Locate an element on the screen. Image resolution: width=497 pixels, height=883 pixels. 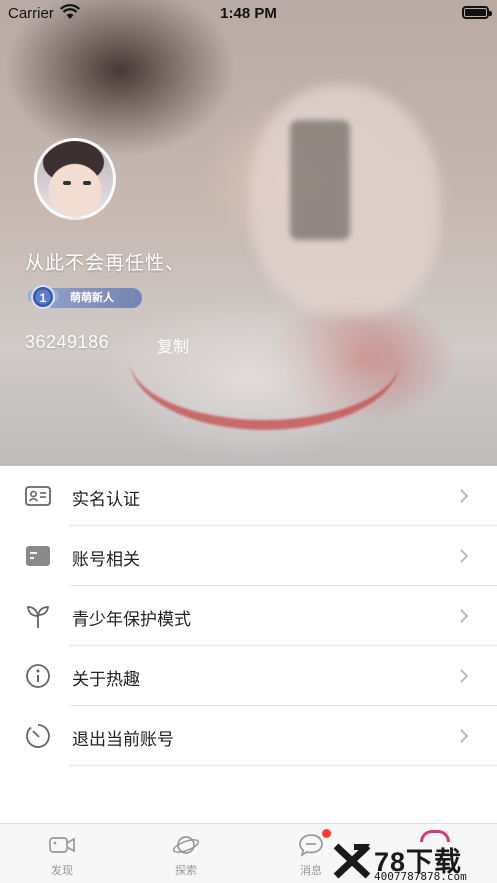
chat-bubble-icon is located at coordinates (311, 845).